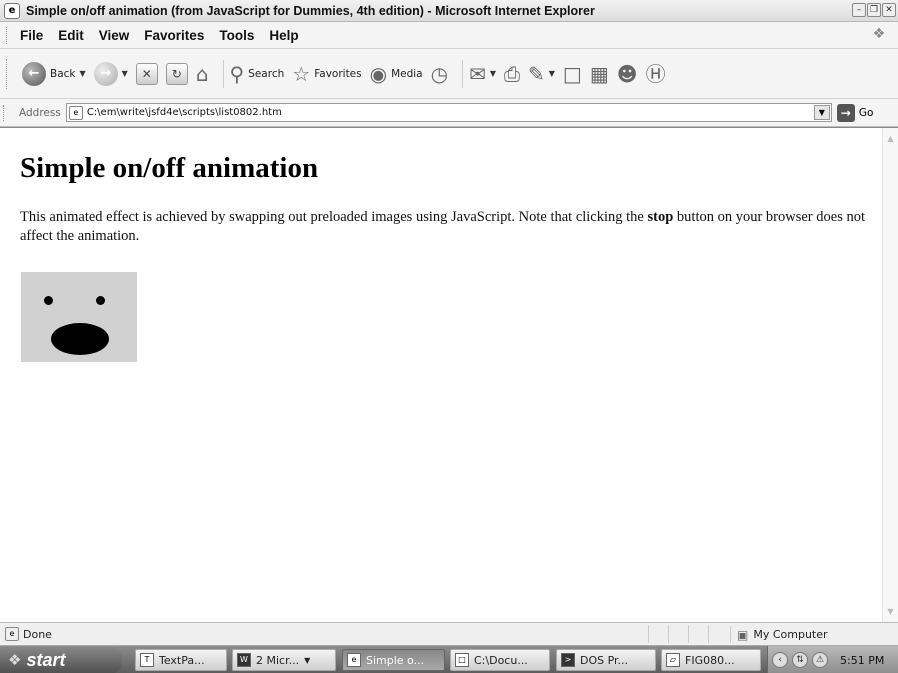 The width and height of the screenshot is (898, 673). What do you see at coordinates (244, 660) in the screenshot?
I see `word-icon: W` at bounding box center [244, 660].